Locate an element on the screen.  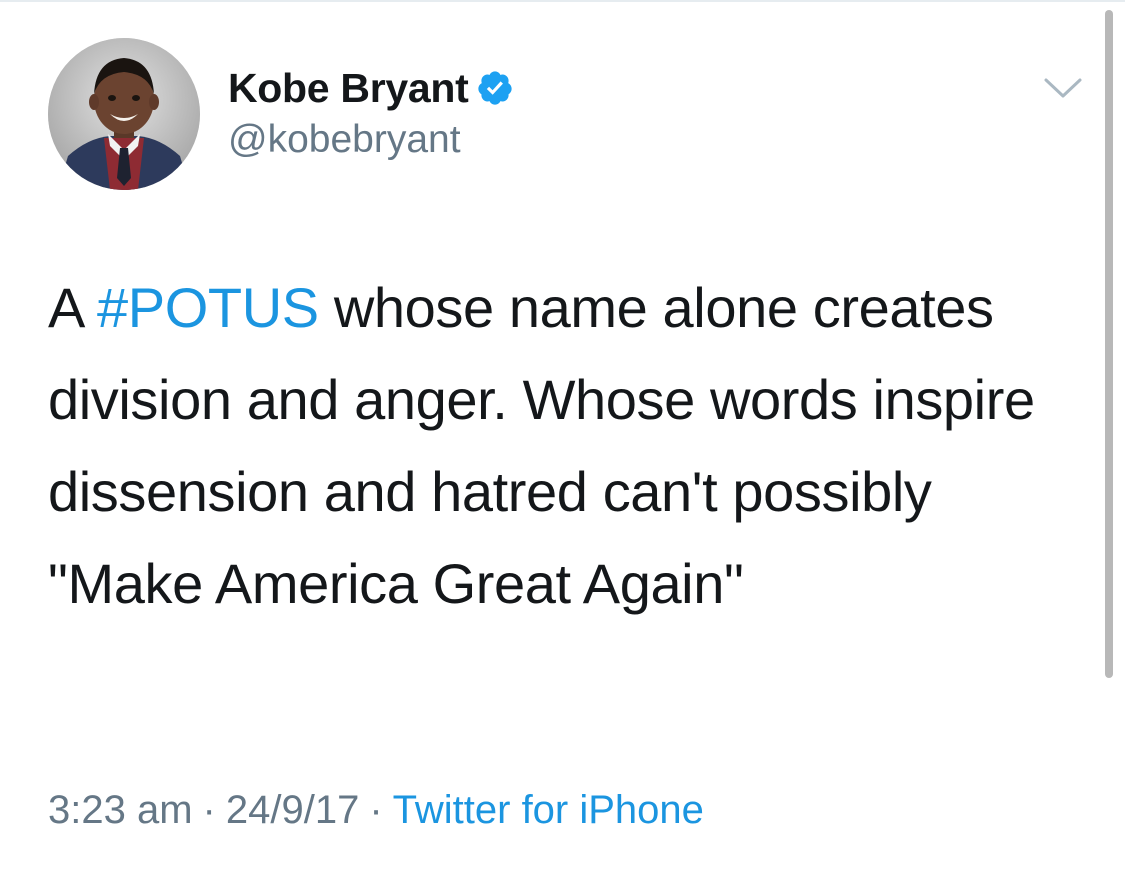
display-name: Kobe Bryant is located at coordinates (348, 88).